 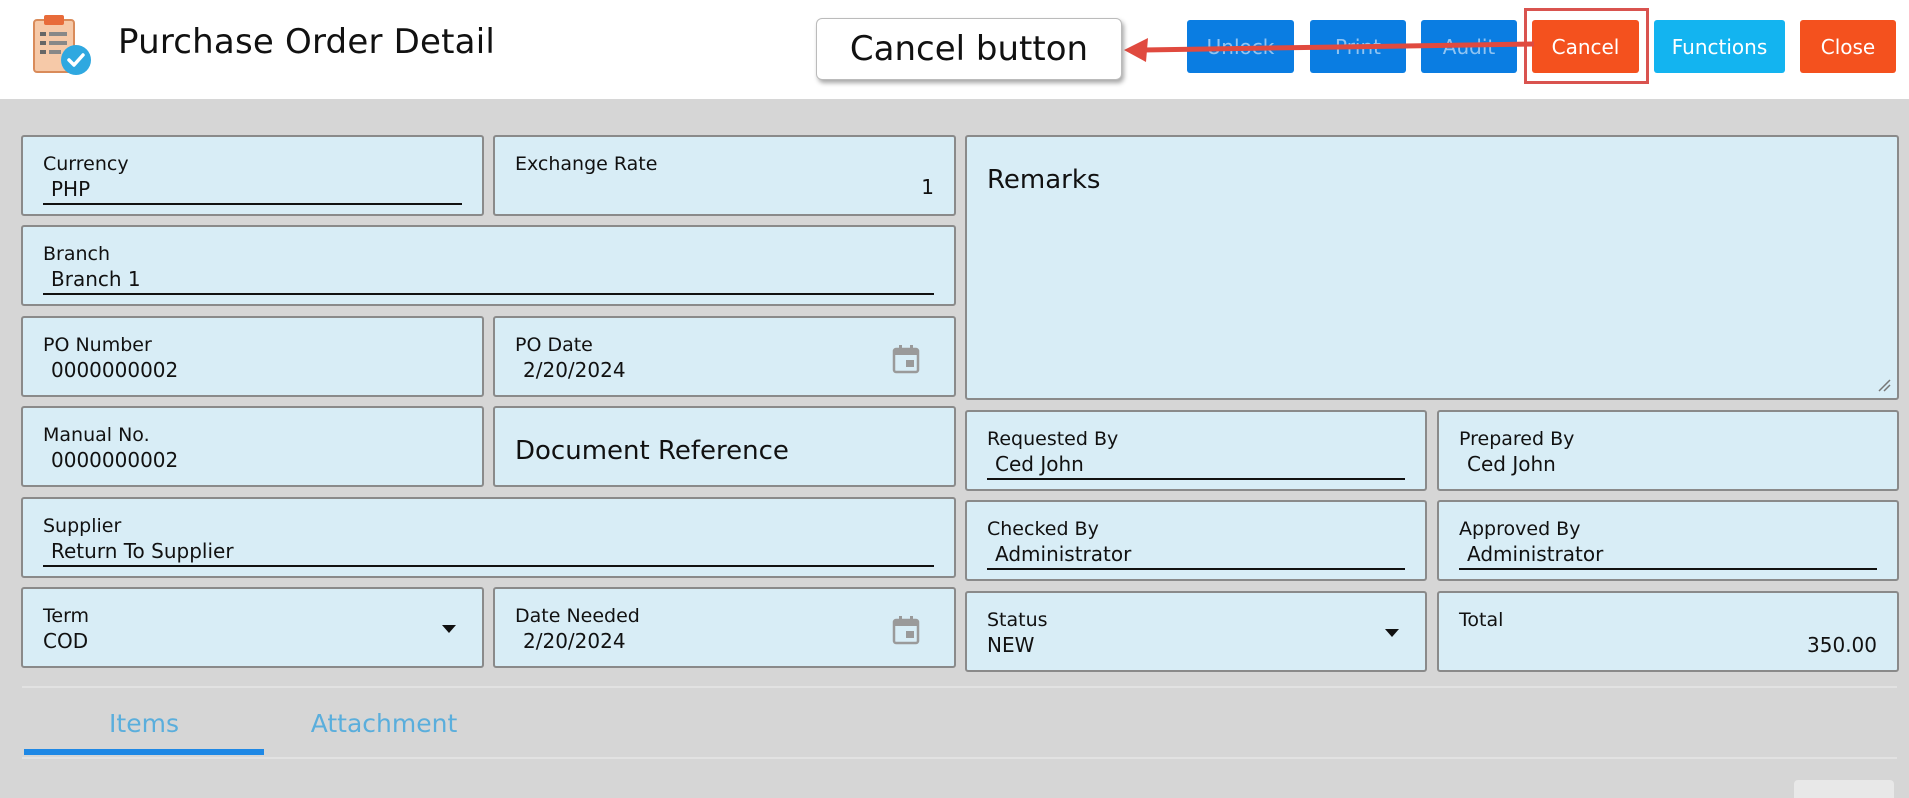 I want to click on manual-no-label: Manual No., so click(x=96, y=435).